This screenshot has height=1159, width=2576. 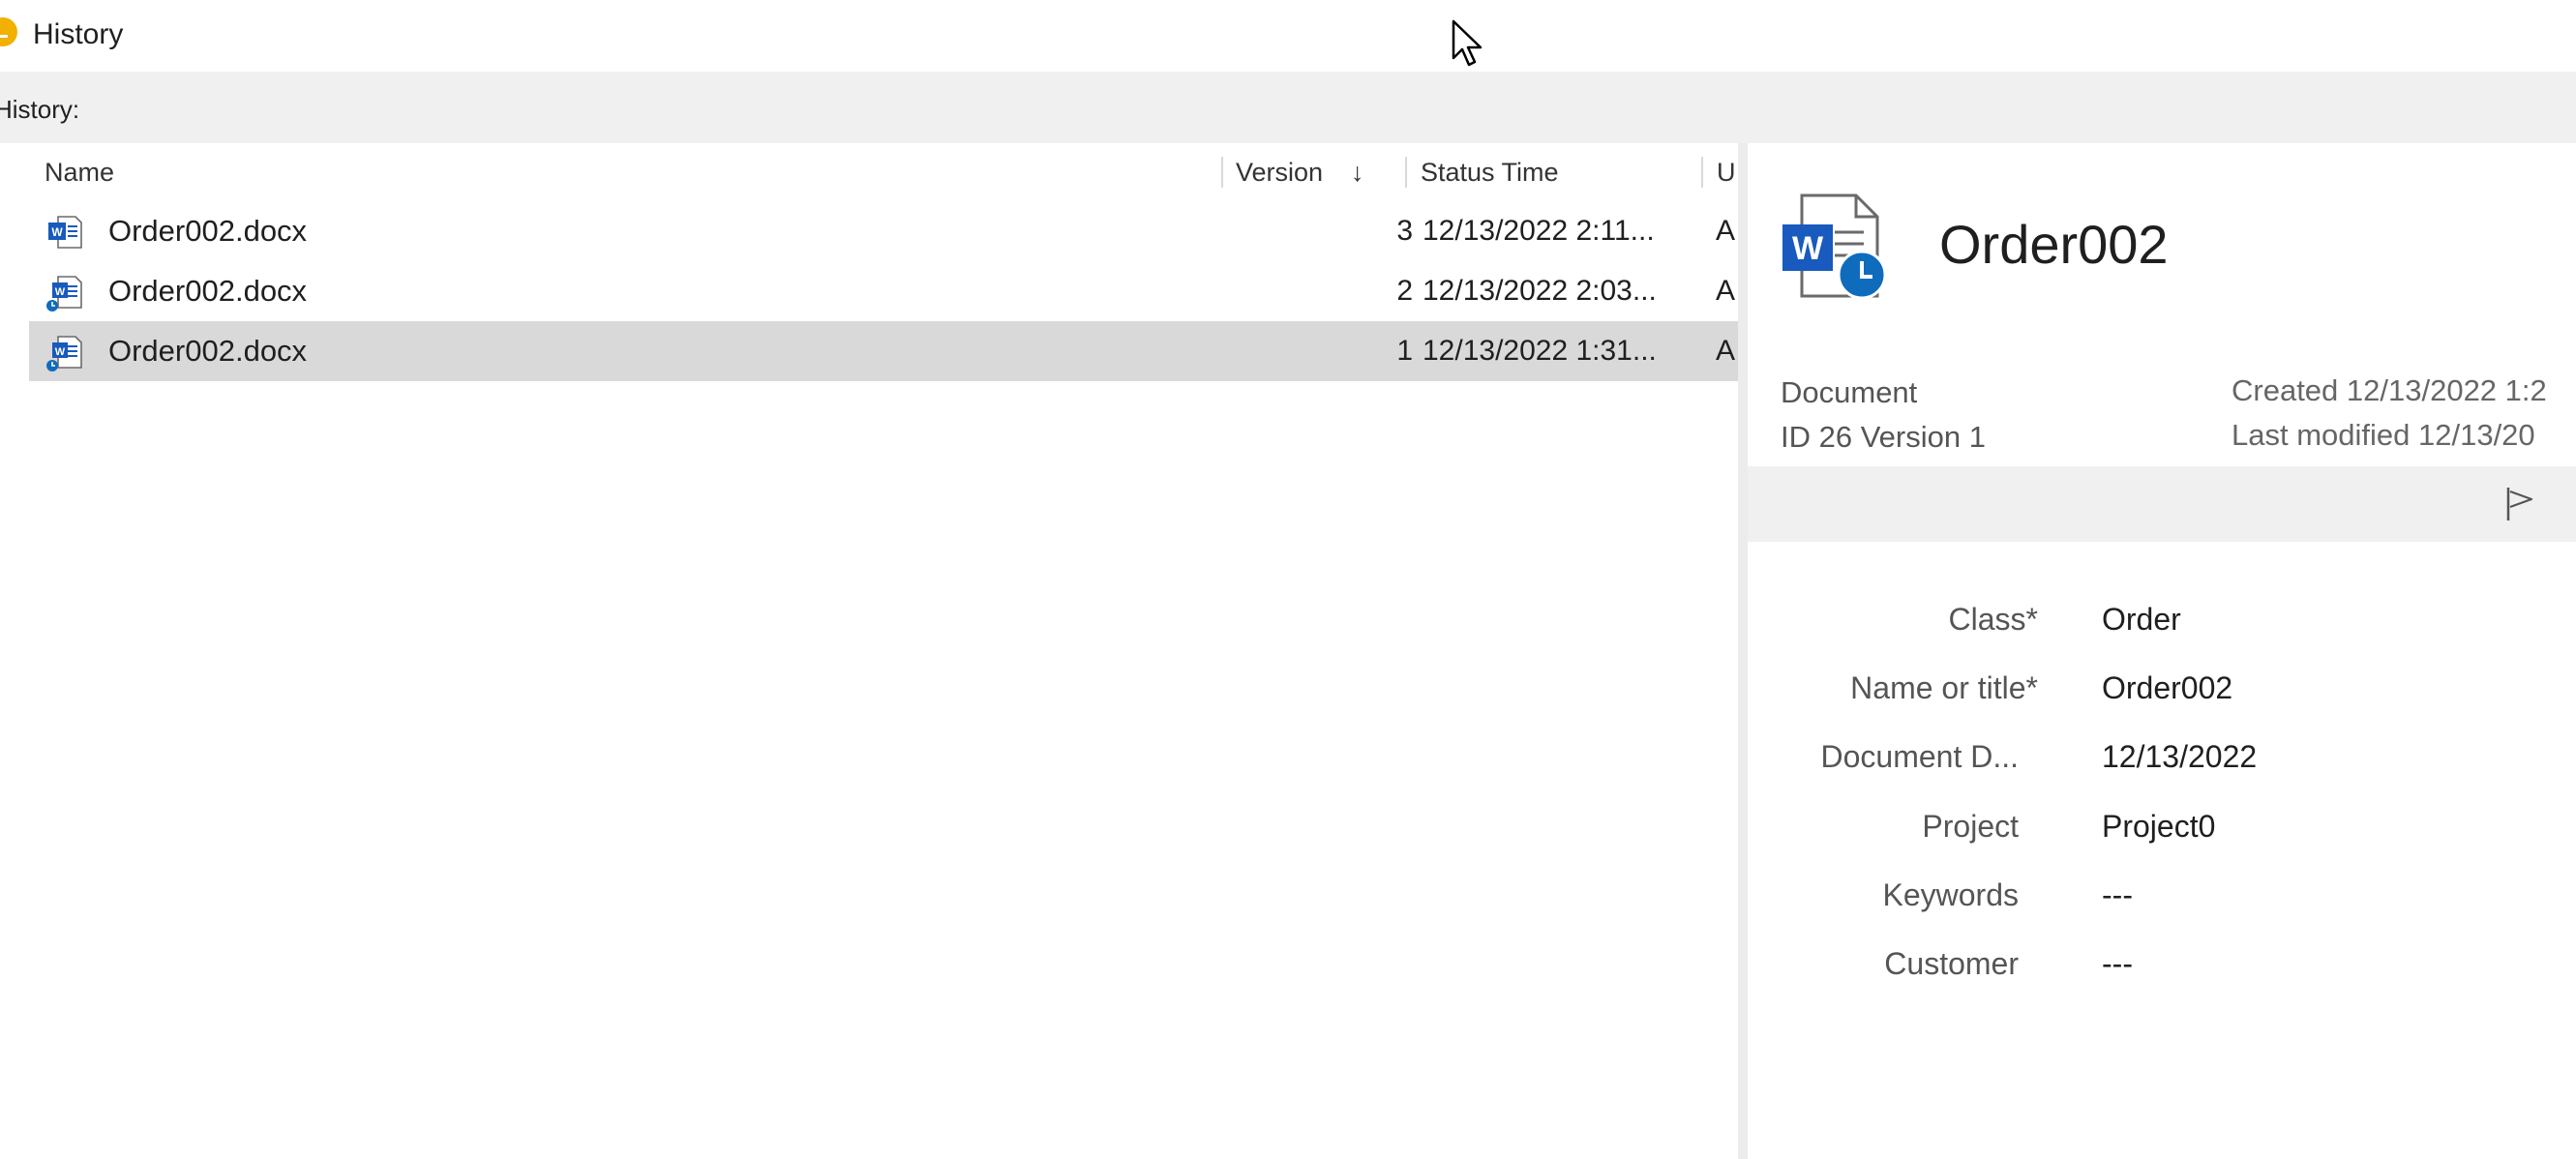 I want to click on object-id-version: ID 26 Version 1, so click(x=1883, y=437).